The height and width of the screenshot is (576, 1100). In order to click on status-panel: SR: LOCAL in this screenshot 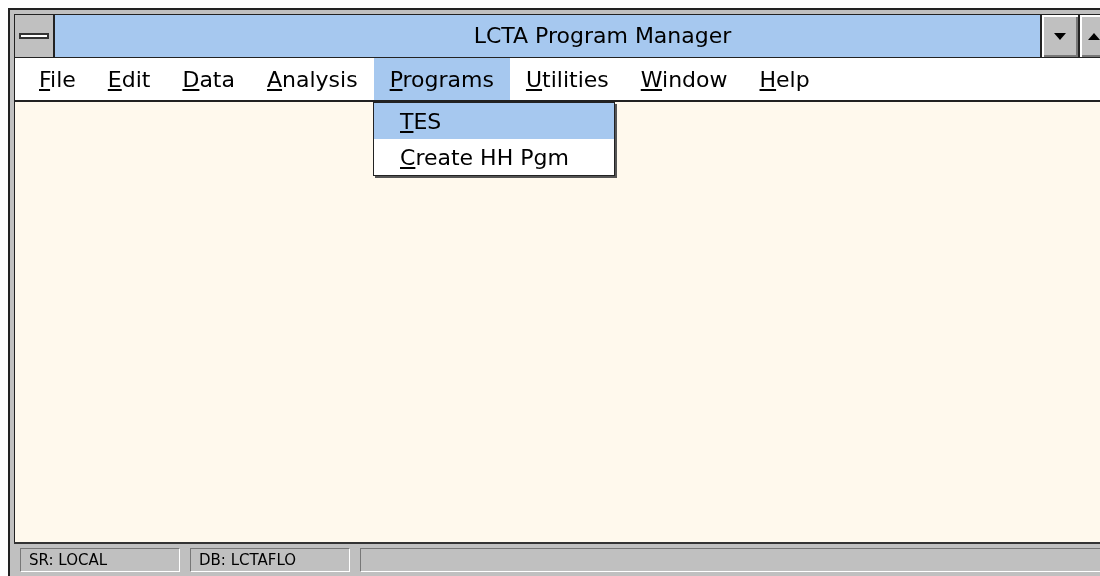, I will do `click(100, 560)`.